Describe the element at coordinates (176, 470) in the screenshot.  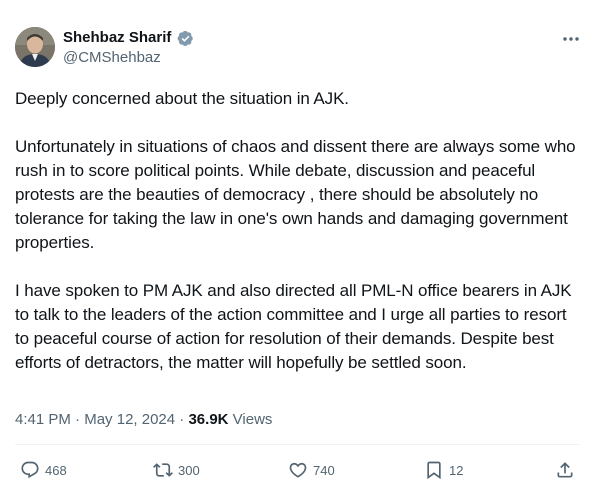
I see `repost-button: 300` at that location.